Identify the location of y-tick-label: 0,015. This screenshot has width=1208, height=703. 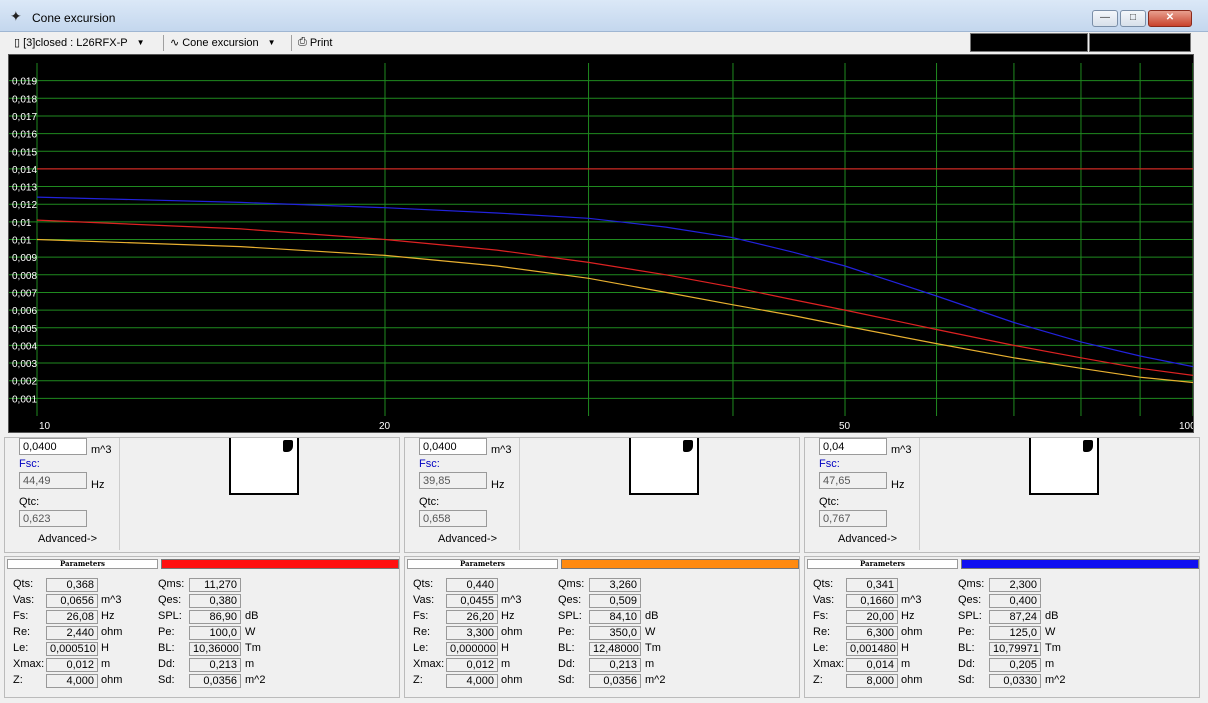
(24, 152).